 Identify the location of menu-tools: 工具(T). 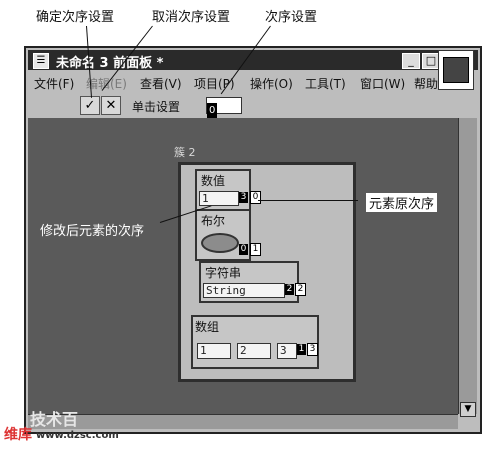
(325, 83).